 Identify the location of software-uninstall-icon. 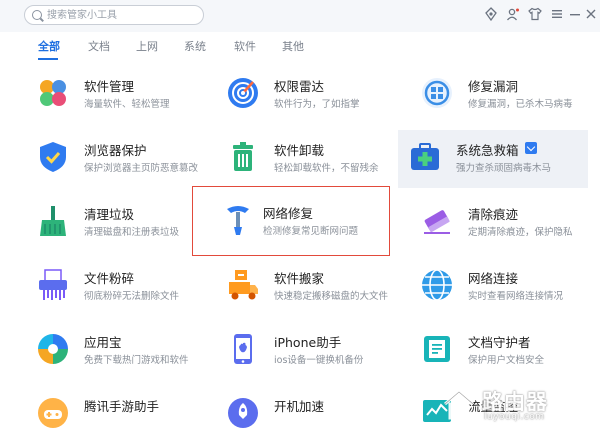
(243, 157).